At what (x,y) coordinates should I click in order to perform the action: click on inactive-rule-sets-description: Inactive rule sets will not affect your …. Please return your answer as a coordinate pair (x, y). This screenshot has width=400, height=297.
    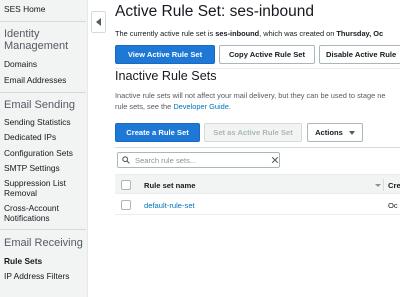
    Looking at the image, I should click on (257, 101).